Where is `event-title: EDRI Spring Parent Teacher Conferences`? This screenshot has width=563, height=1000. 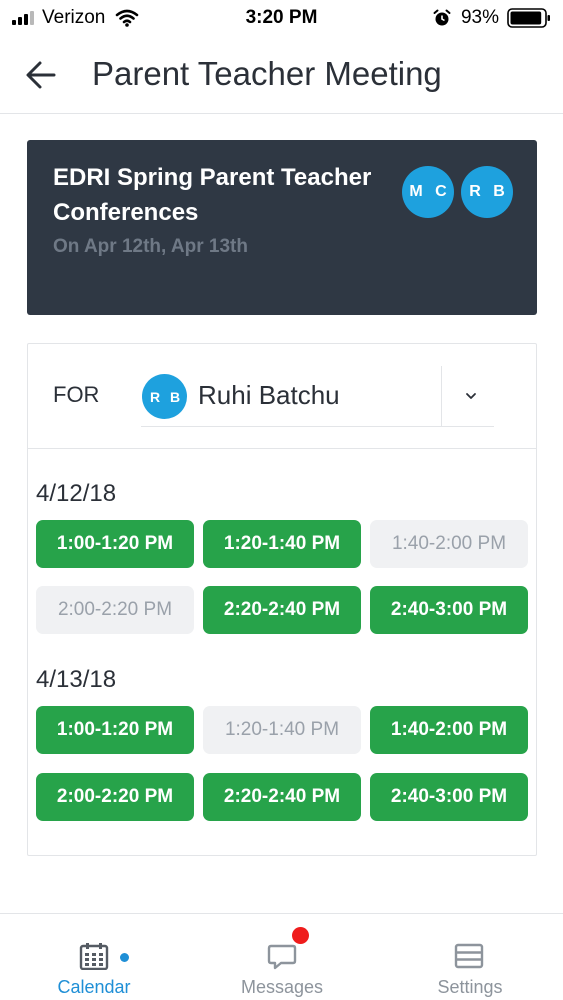 event-title: EDRI Spring Parent Teacher Conferences is located at coordinates (212, 195).